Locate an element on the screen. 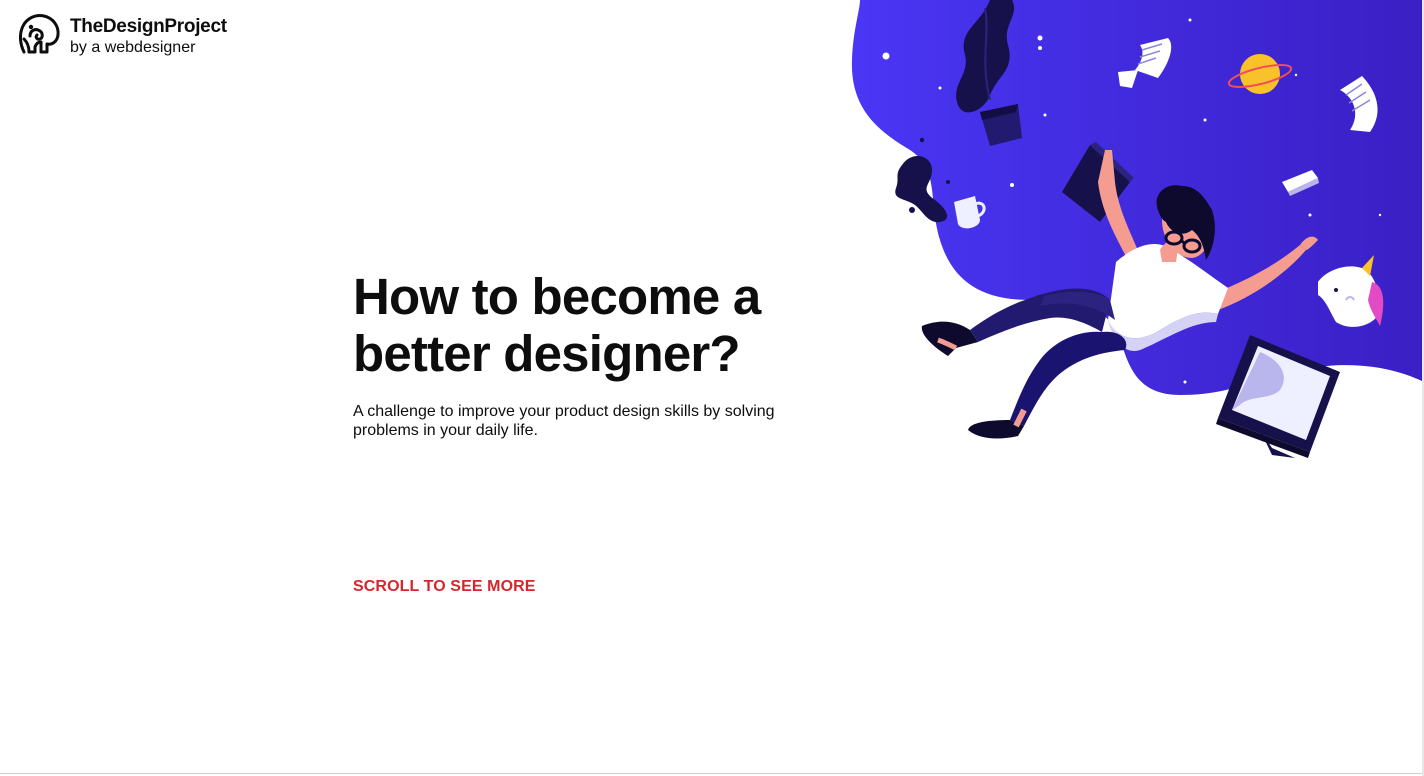 The height and width of the screenshot is (776, 1424). brand-header: TheDesignProject by a webdesigner is located at coordinates (121, 35).